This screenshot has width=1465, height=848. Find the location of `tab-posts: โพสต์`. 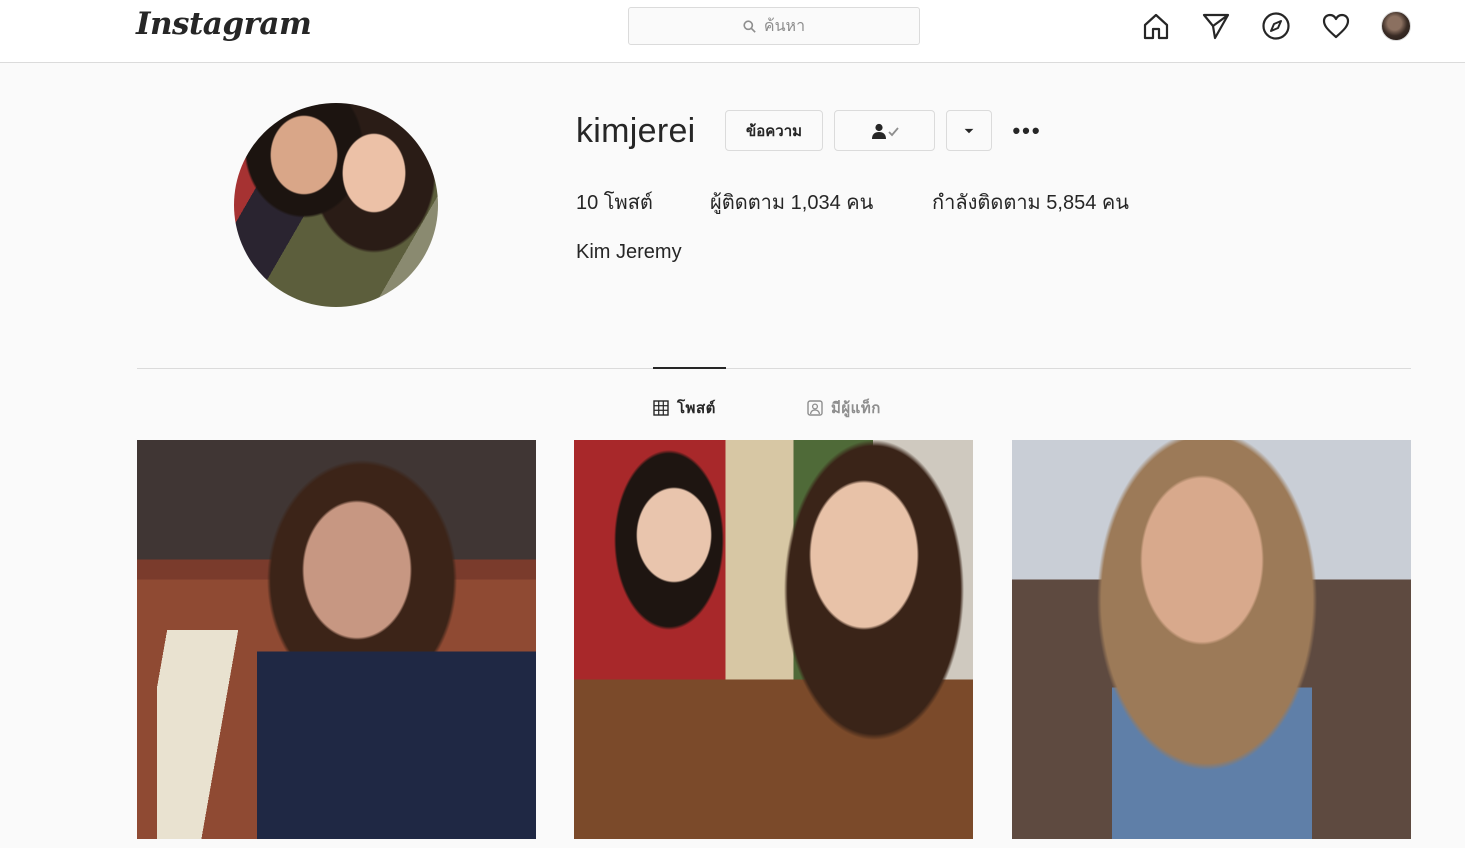

tab-posts: โพสต์ is located at coordinates (684, 408).